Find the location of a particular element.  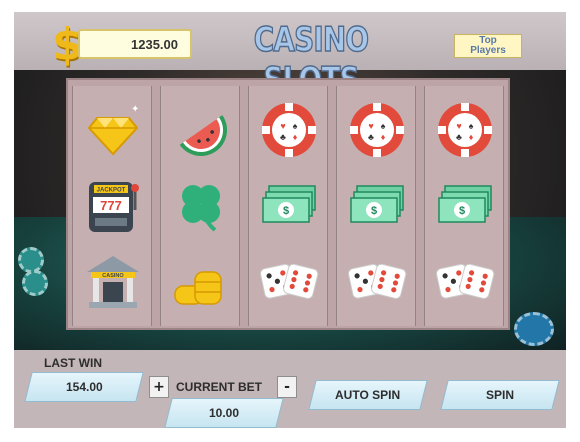

svg-text: CASINO is located at coordinates (113, 276).